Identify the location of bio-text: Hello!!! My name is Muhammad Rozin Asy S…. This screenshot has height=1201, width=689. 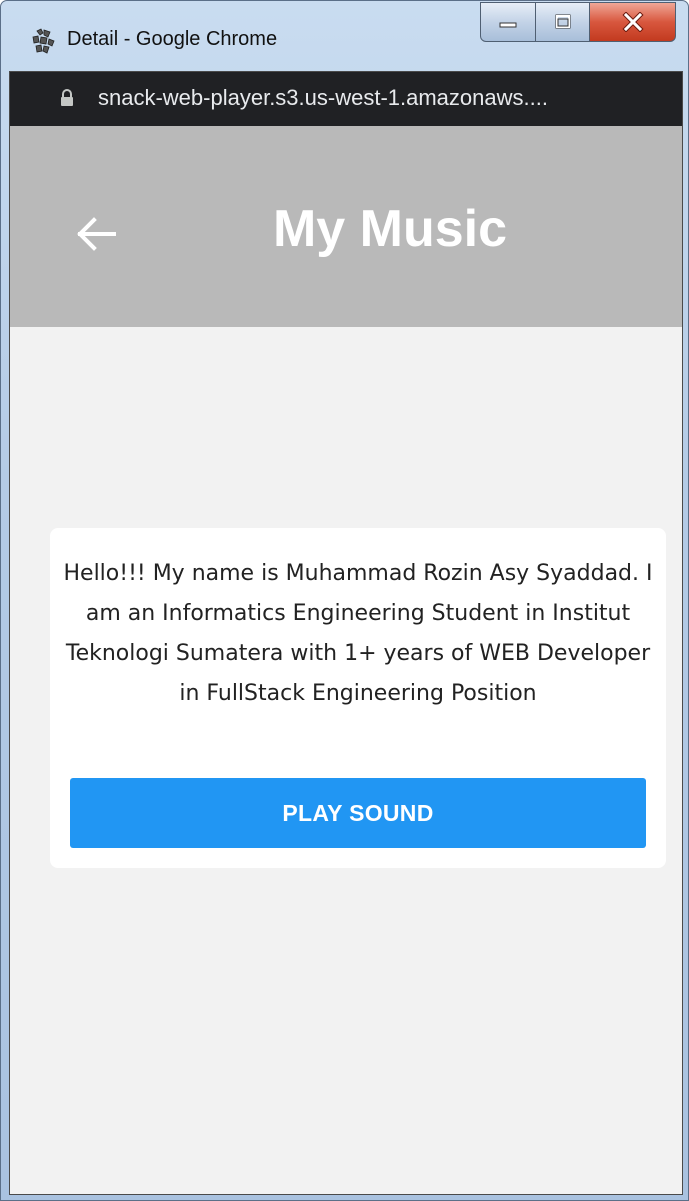
(358, 633).